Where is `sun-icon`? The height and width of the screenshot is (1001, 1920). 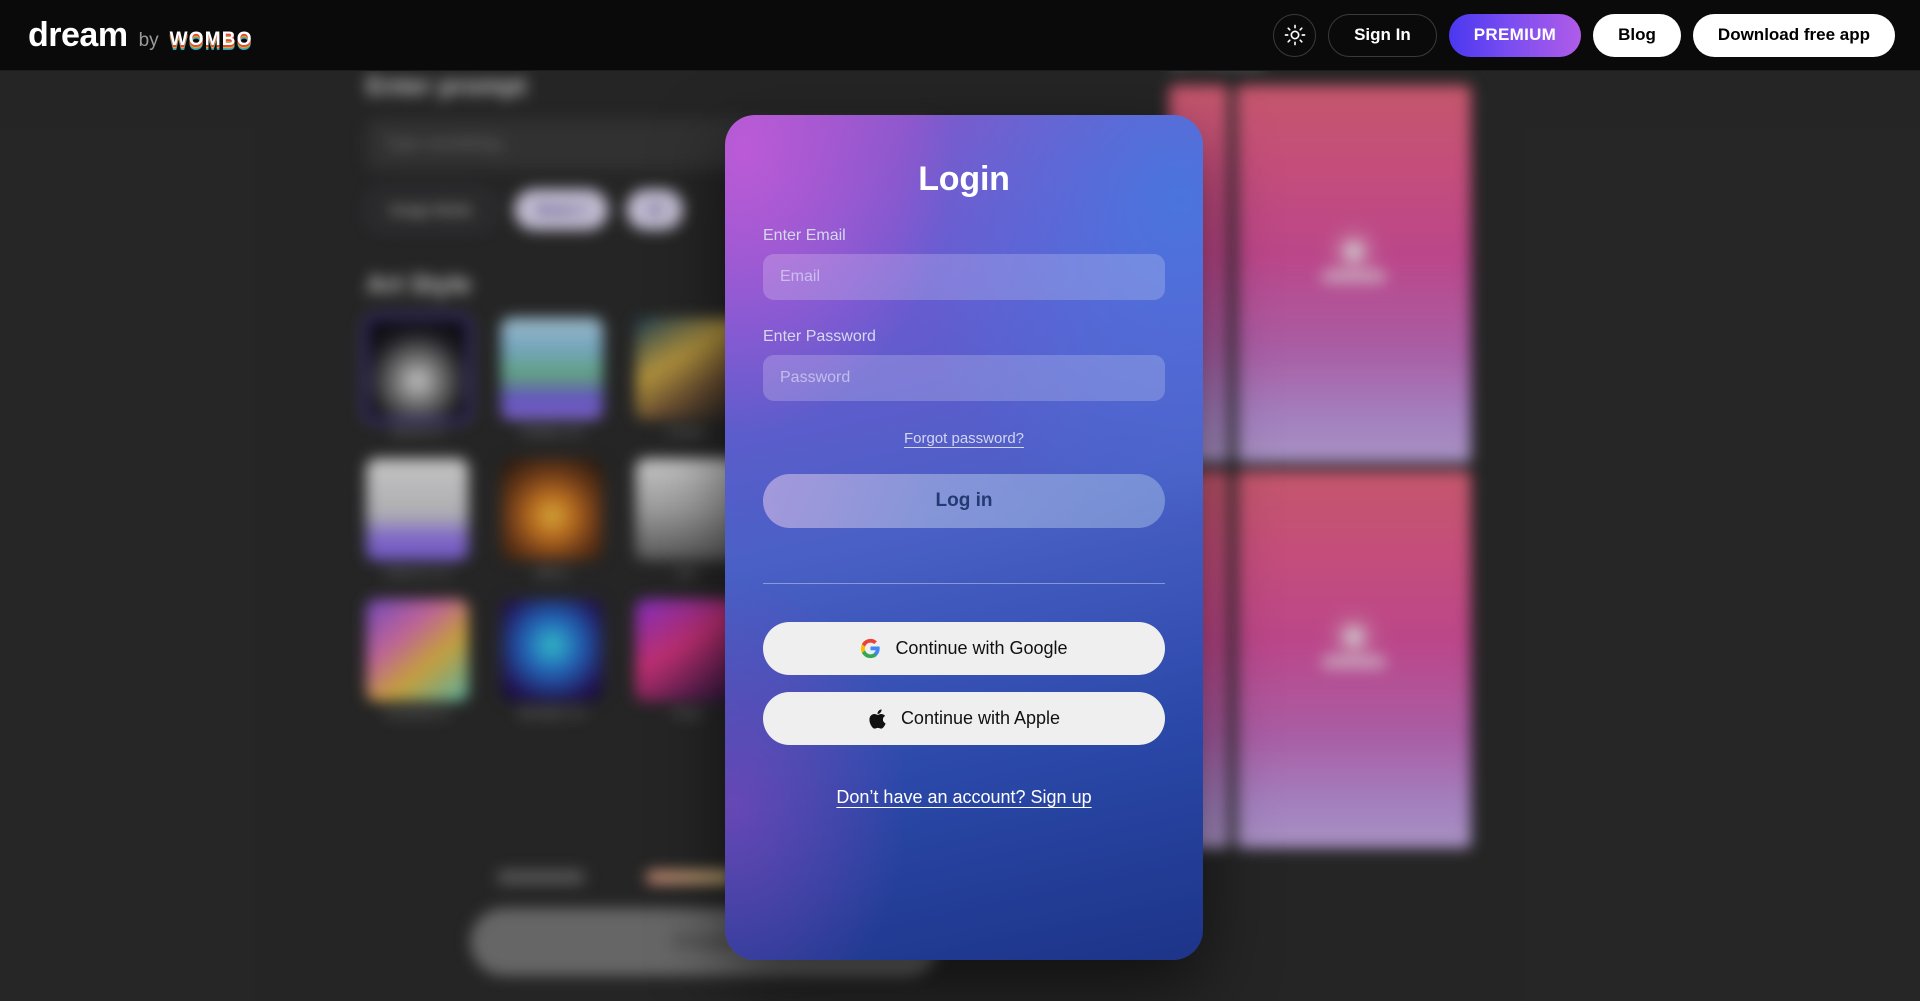
sun-icon is located at coordinates (1294, 35).